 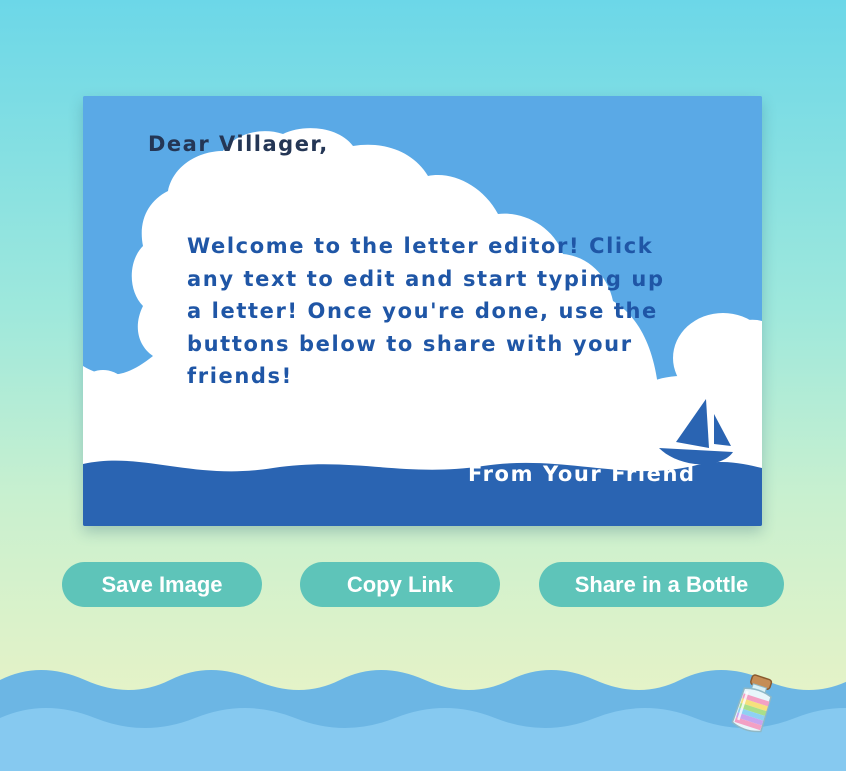 What do you see at coordinates (162, 584) in the screenshot?
I see `save-image-button: Save Image` at bounding box center [162, 584].